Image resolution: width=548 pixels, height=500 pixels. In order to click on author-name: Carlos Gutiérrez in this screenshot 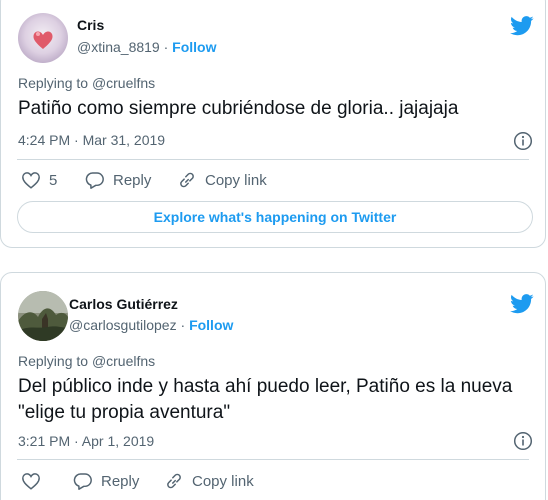, I will do `click(123, 304)`.